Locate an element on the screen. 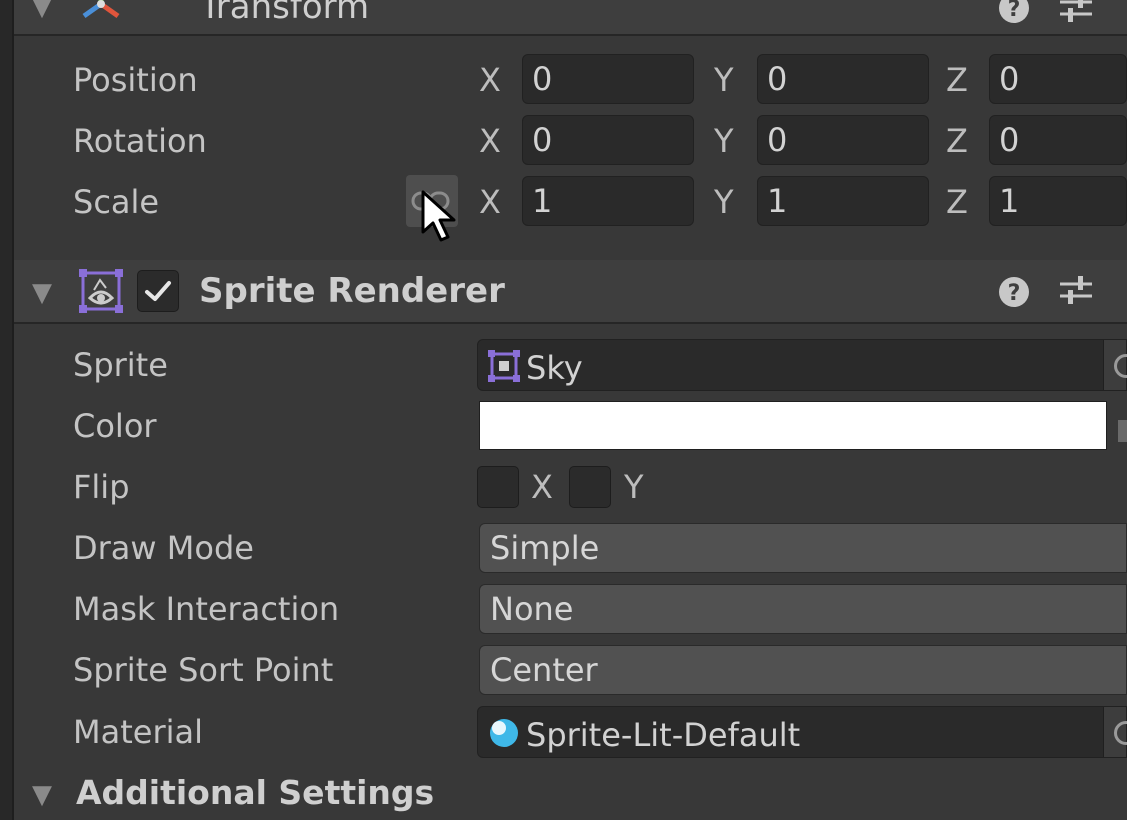 The image size is (1127, 820). position-x-label: X is located at coordinates (490, 80).